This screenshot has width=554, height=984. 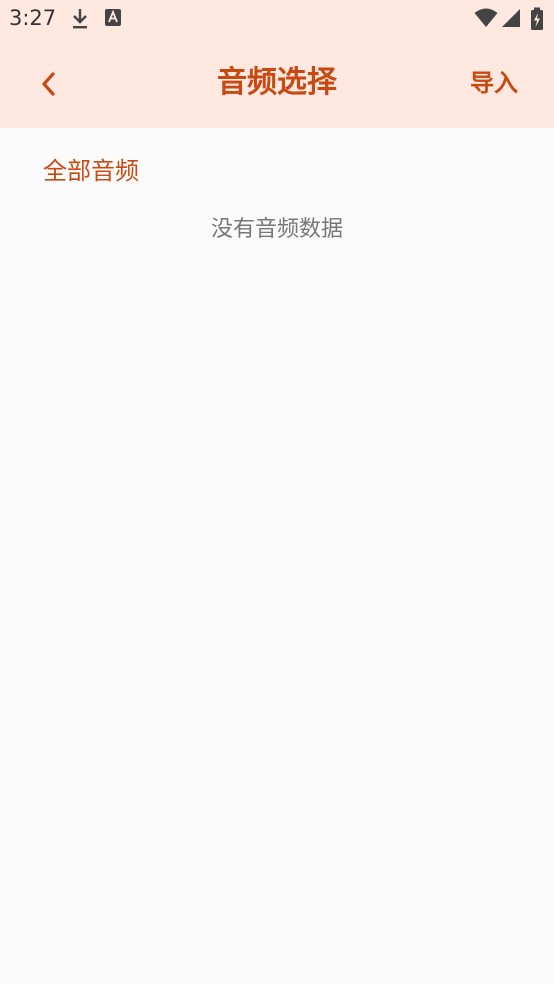 What do you see at coordinates (276, 229) in the screenshot?
I see `empty-state-message: 没有音频数据` at bounding box center [276, 229].